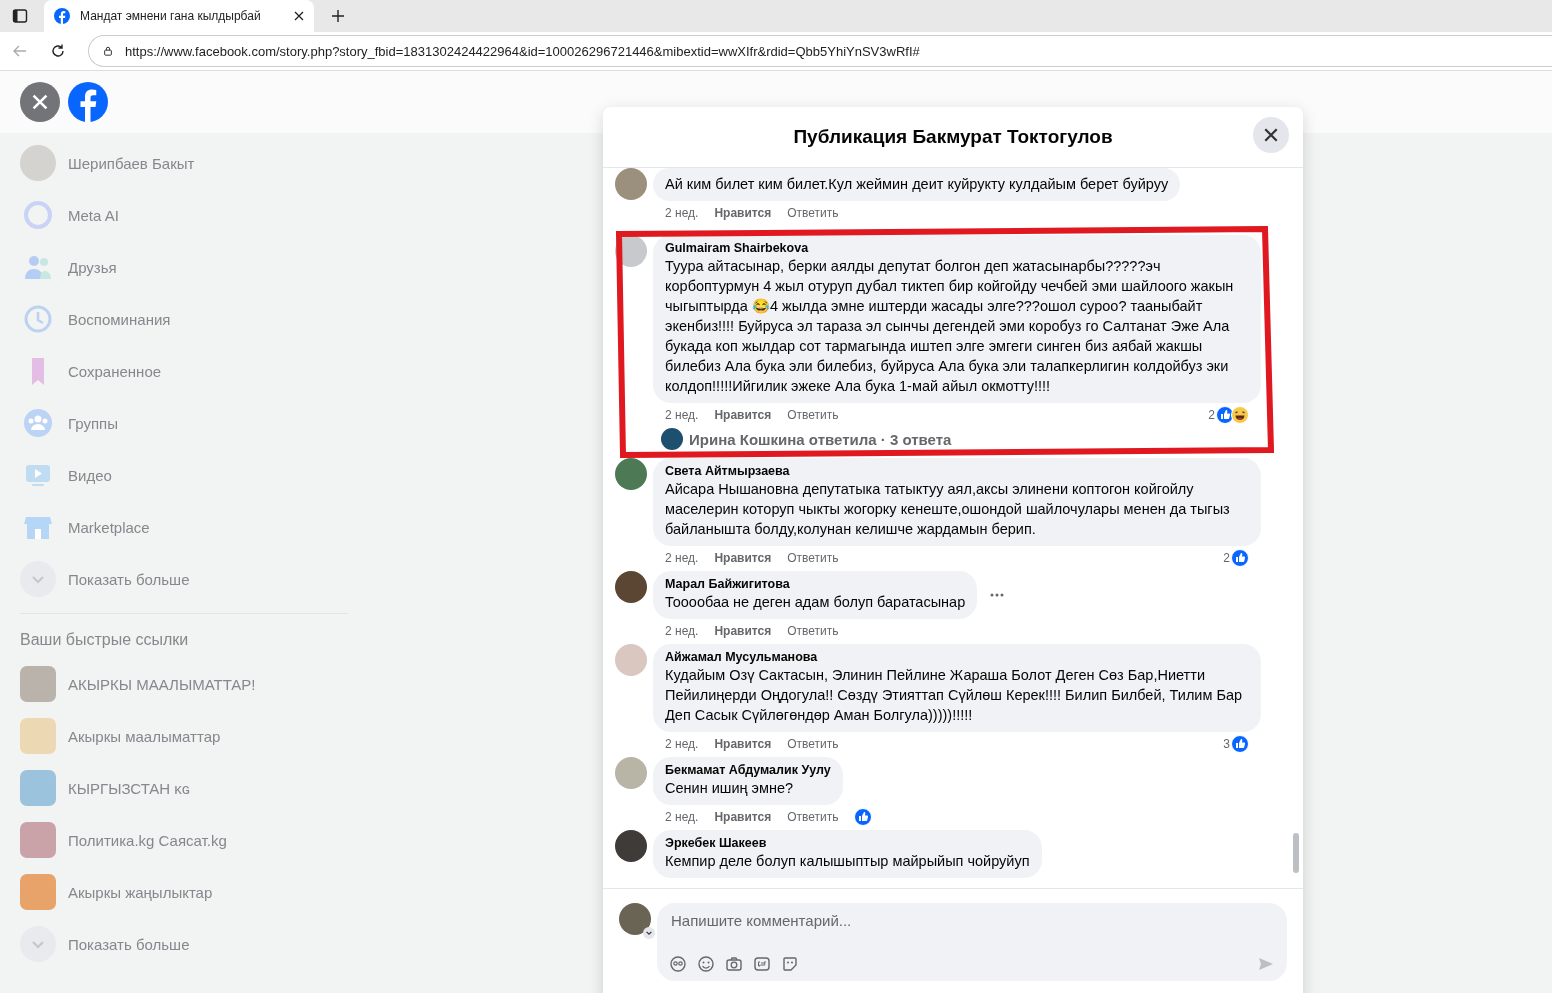 This screenshot has width=1552, height=993. What do you see at coordinates (917, 184) in the screenshot?
I see `comment-text: Ай ким билет ким билет.Кул жеймин деит куйрукту кулдайым берет буйруу` at bounding box center [917, 184].